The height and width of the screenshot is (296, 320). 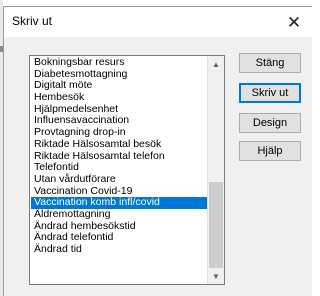 I want to click on help-button: Hjälp, so click(x=270, y=151).